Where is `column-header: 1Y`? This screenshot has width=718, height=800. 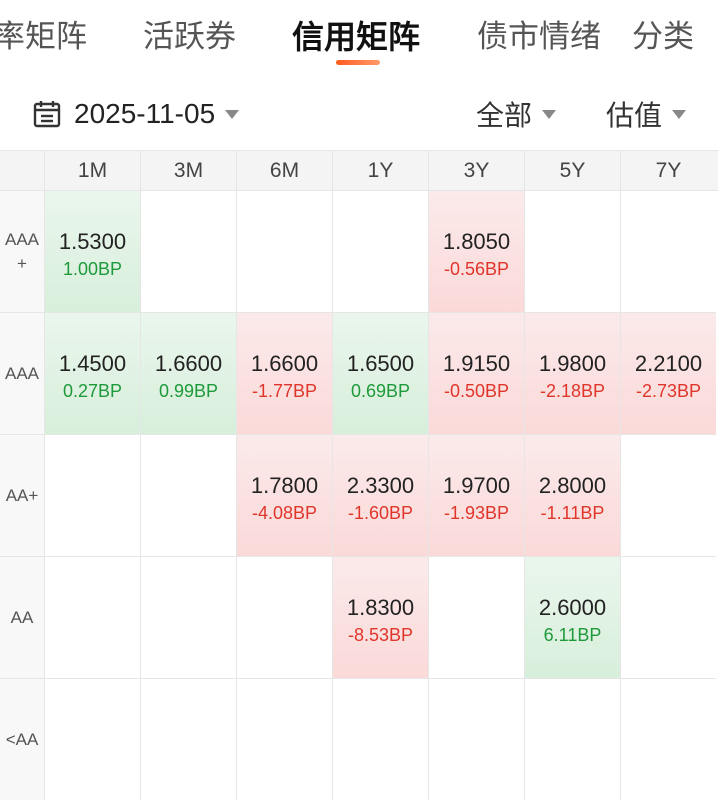 column-header: 1Y is located at coordinates (380, 171).